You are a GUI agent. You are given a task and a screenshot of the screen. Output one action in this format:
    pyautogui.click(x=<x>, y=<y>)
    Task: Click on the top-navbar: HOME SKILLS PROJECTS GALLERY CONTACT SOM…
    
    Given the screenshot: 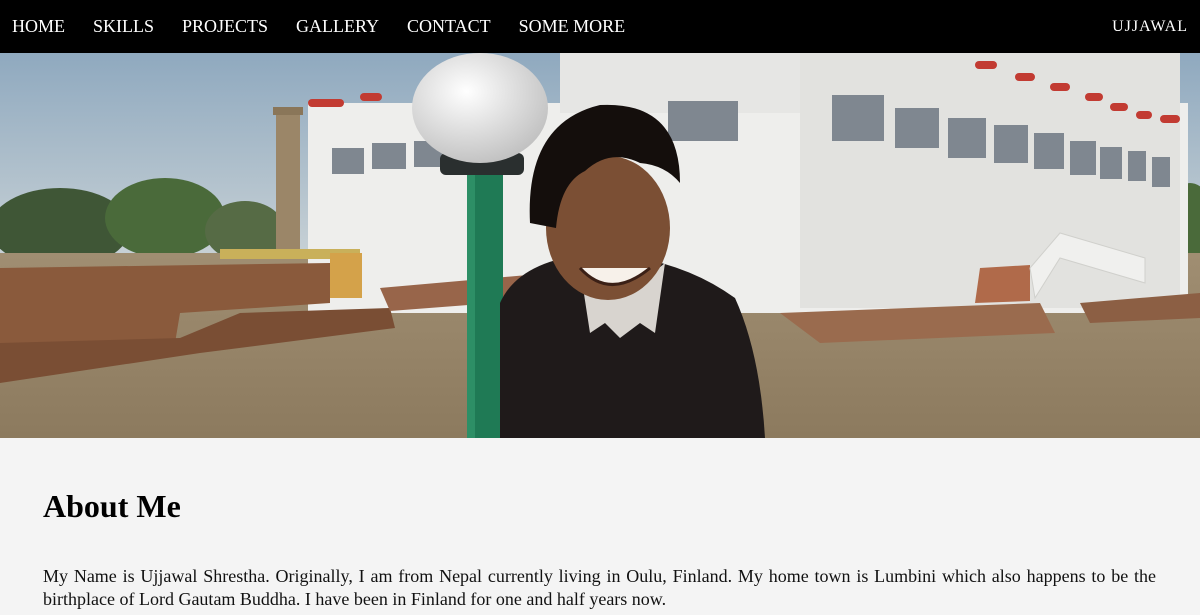 What is the action you would take?
    pyautogui.click(x=600, y=26)
    